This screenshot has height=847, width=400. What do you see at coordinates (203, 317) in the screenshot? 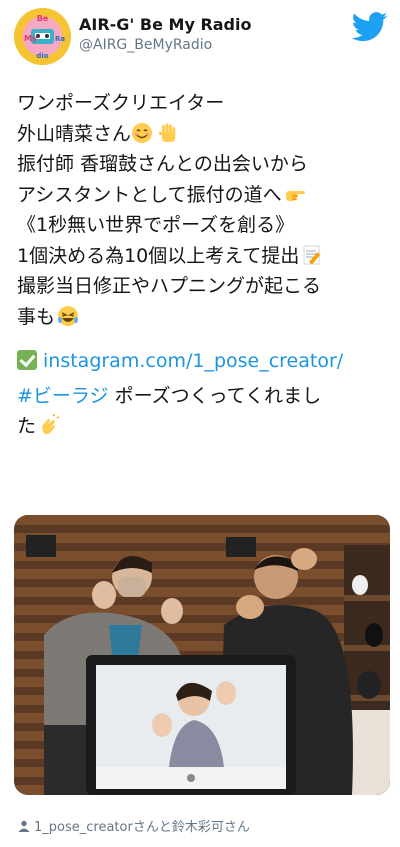
I see `tweet-line: 事も` at bounding box center [203, 317].